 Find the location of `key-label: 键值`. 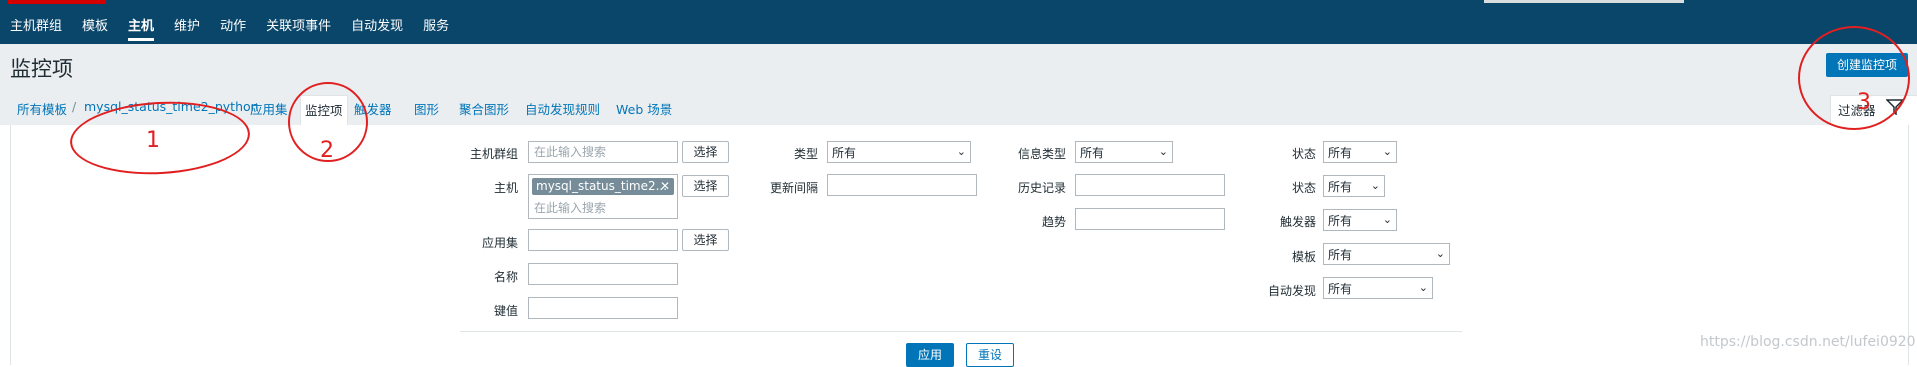

key-label: 键值 is located at coordinates (505, 311).